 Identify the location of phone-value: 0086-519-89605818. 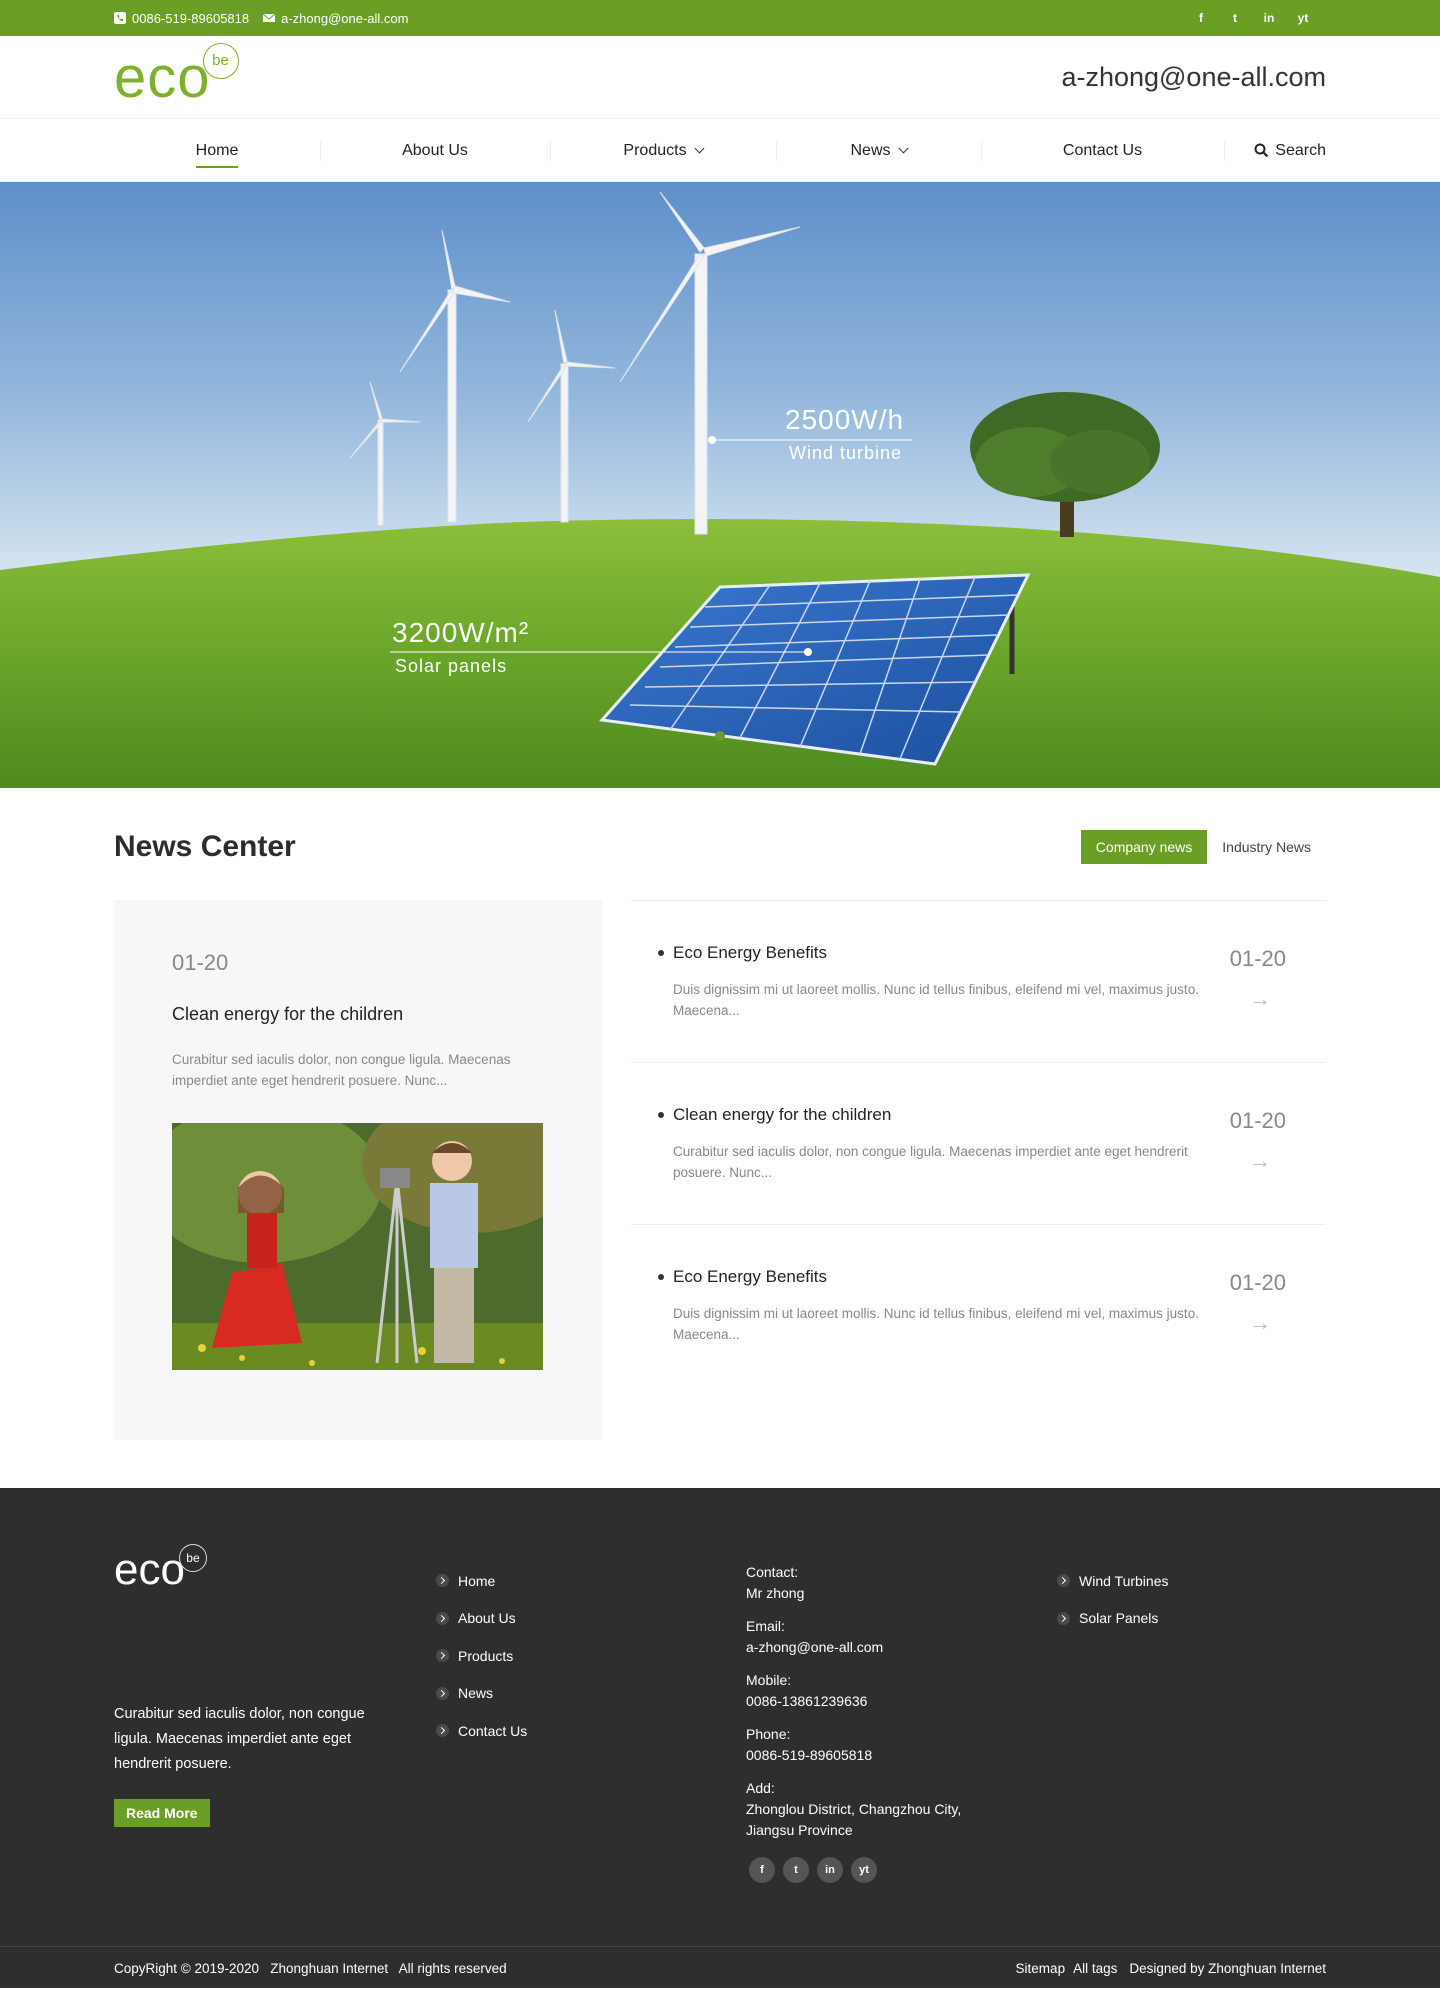
(809, 1755).